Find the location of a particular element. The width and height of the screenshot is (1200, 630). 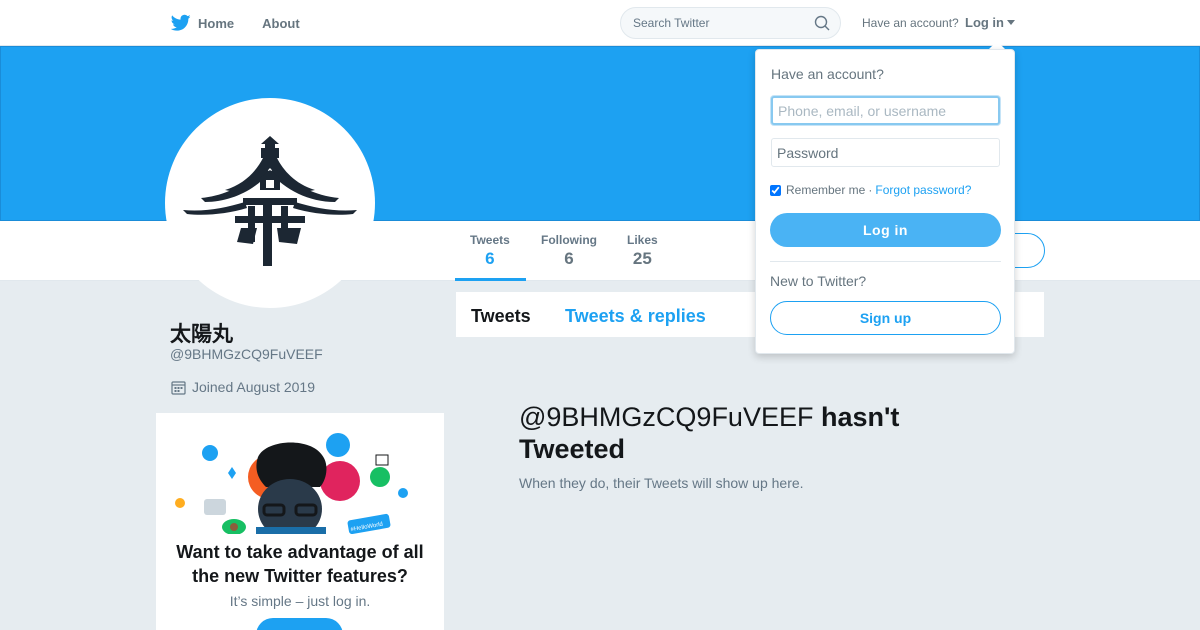

tab-tweets-and-replies: Tweets & replies is located at coordinates (635, 316).